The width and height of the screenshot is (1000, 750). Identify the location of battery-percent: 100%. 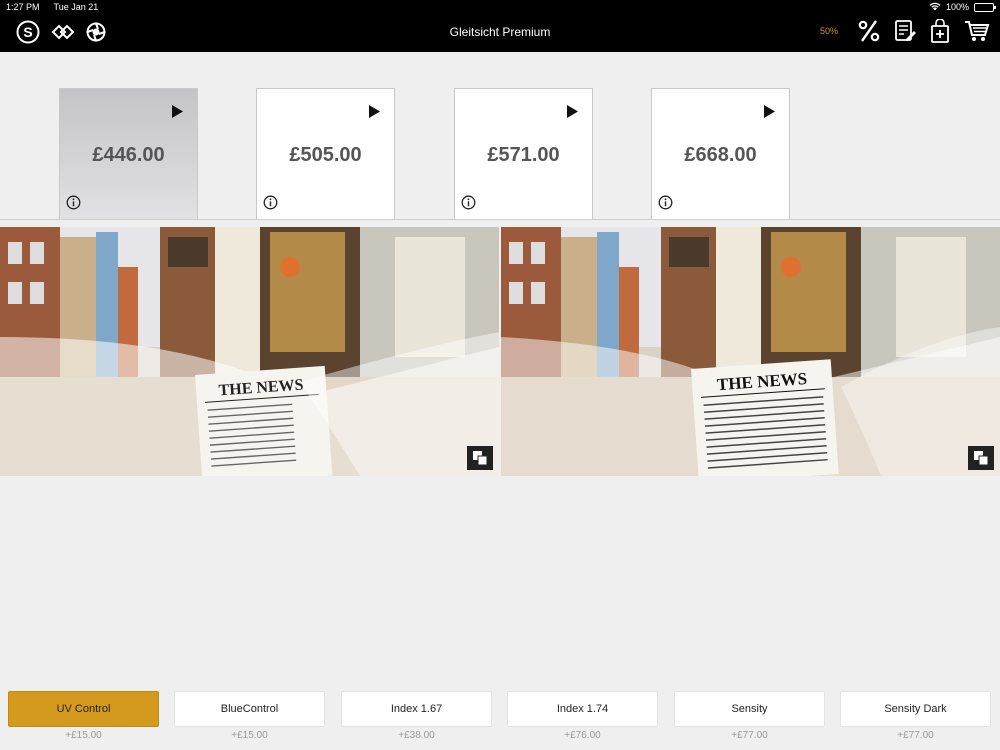
(957, 7).